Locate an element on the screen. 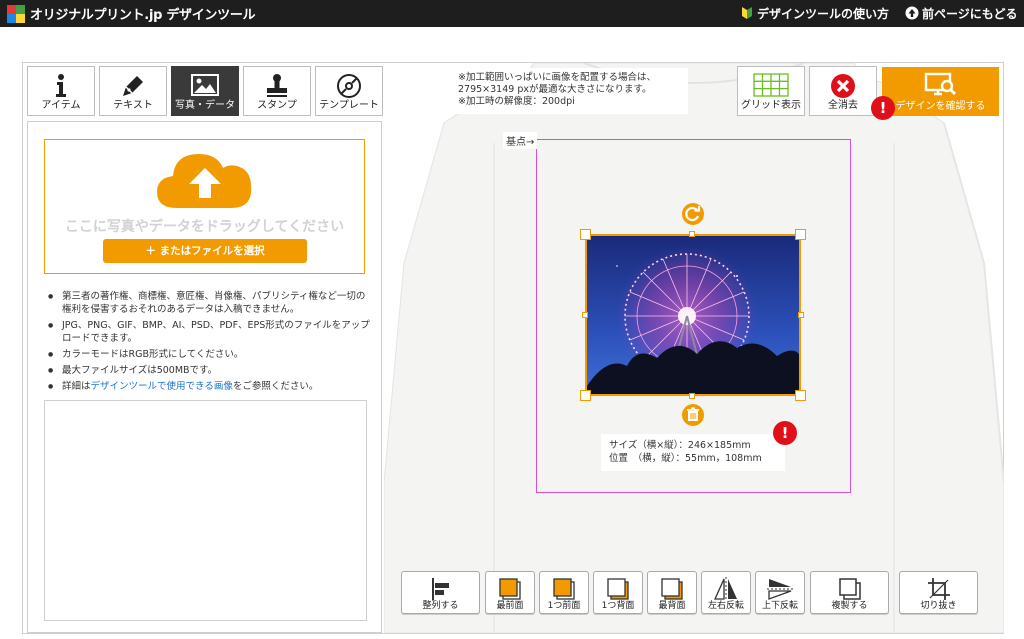 This screenshot has height=639, width=1024. bring-forward-button: 1つ前面 is located at coordinates (564, 592).